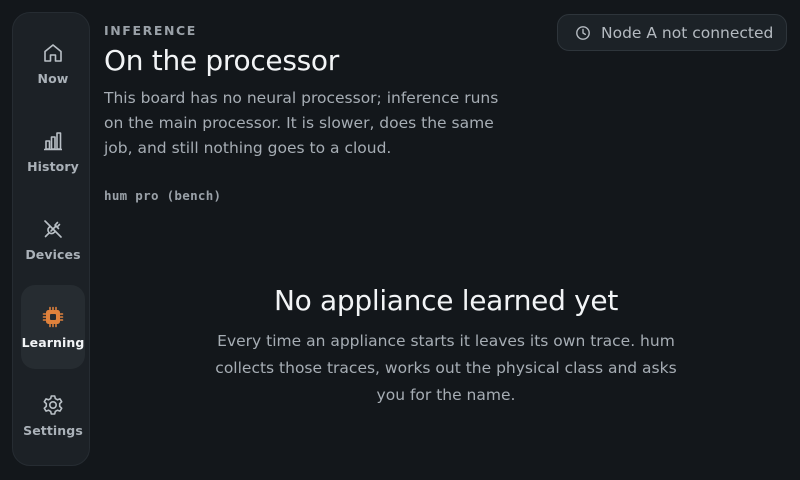  I want to click on nav-label-now: Now, so click(53, 78).